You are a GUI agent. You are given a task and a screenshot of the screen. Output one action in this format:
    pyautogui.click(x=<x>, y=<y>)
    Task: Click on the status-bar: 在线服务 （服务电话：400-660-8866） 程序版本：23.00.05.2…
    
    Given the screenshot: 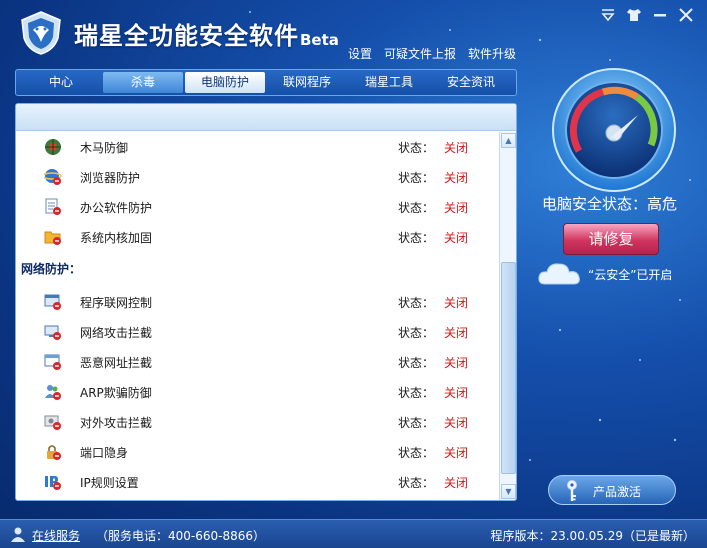 What is the action you would take?
    pyautogui.click(x=353, y=533)
    